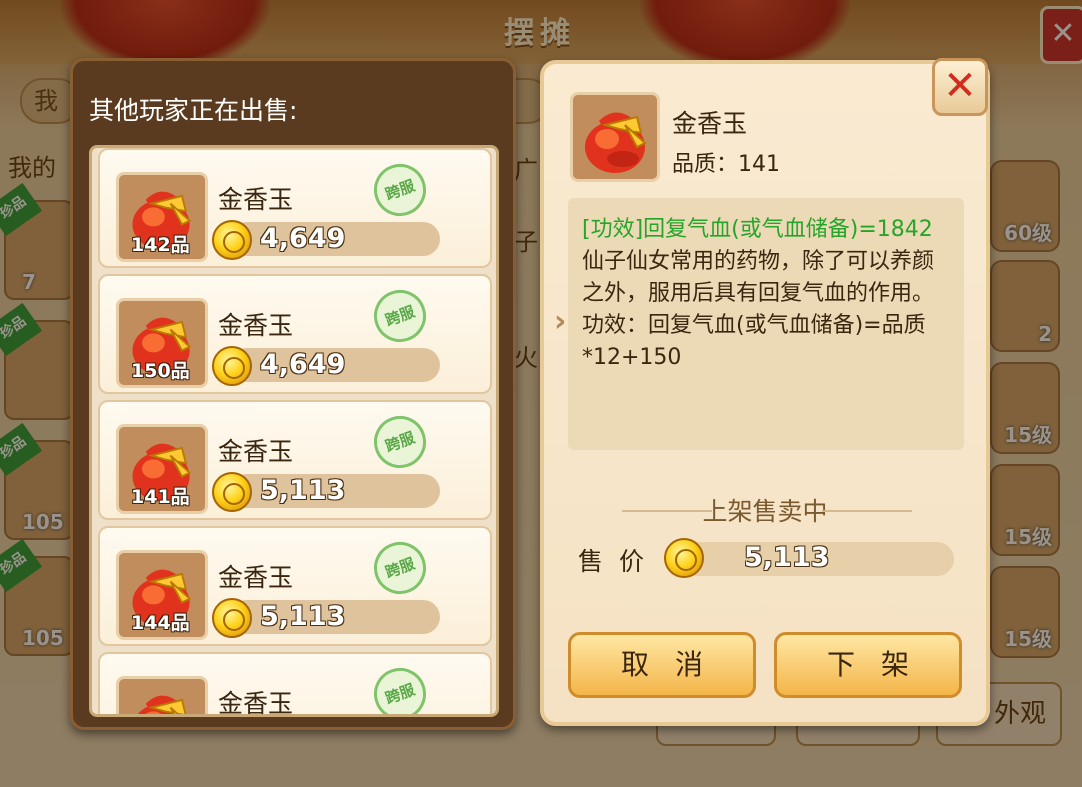 The width and height of the screenshot is (1082, 787). I want to click on price-label: 售价, so click(619, 561).